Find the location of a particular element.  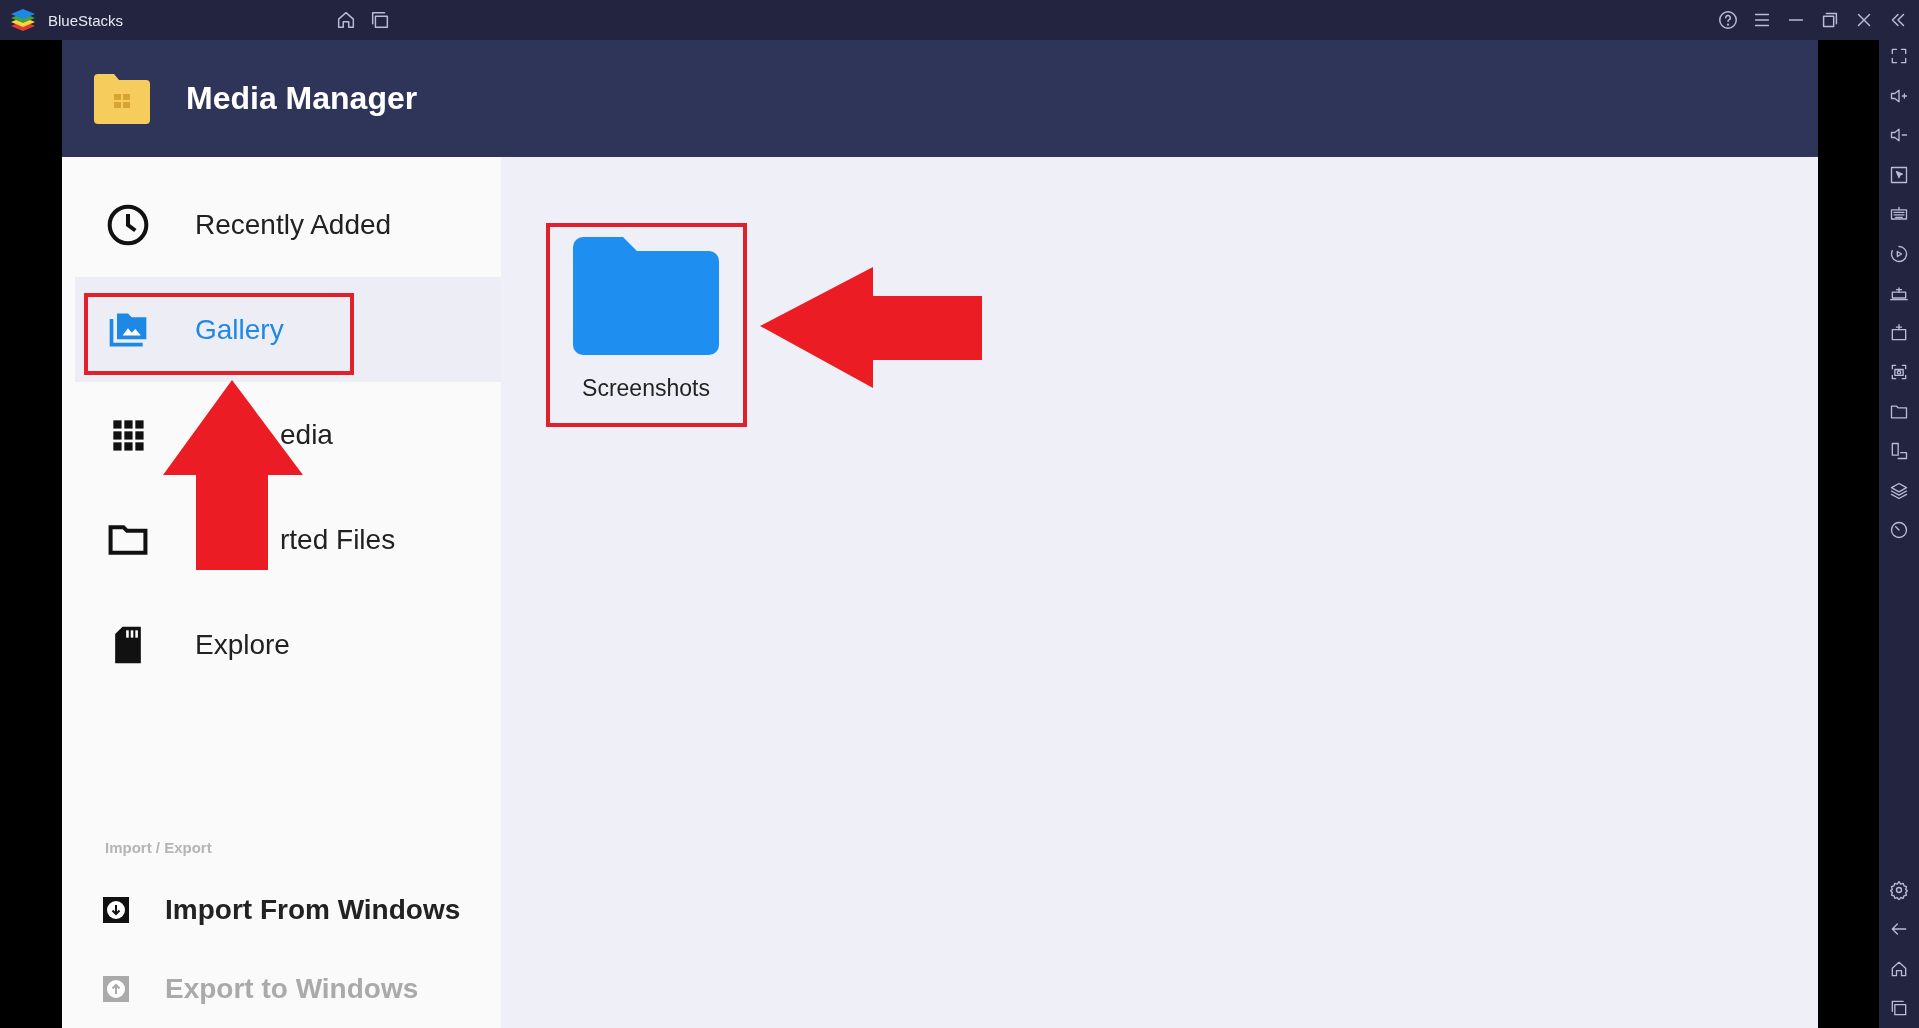

fullscreen-icon is located at coordinates (1899, 56).